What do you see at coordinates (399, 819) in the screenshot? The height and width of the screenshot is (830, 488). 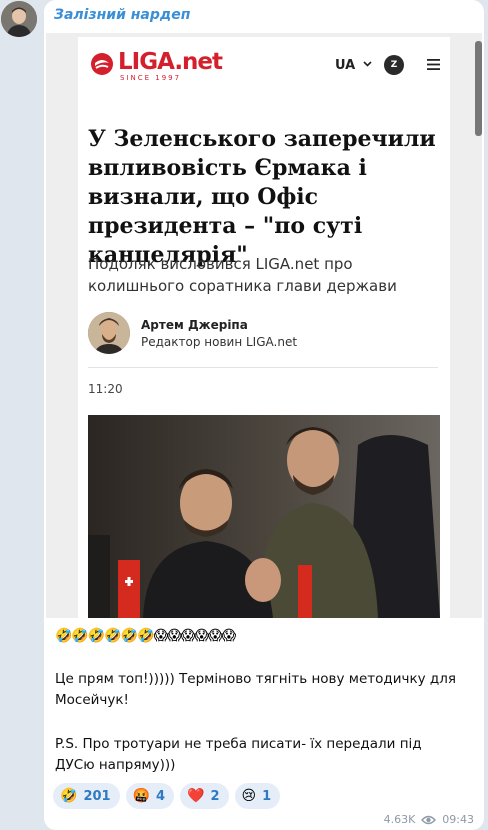 I see `views-count: 4.63K` at bounding box center [399, 819].